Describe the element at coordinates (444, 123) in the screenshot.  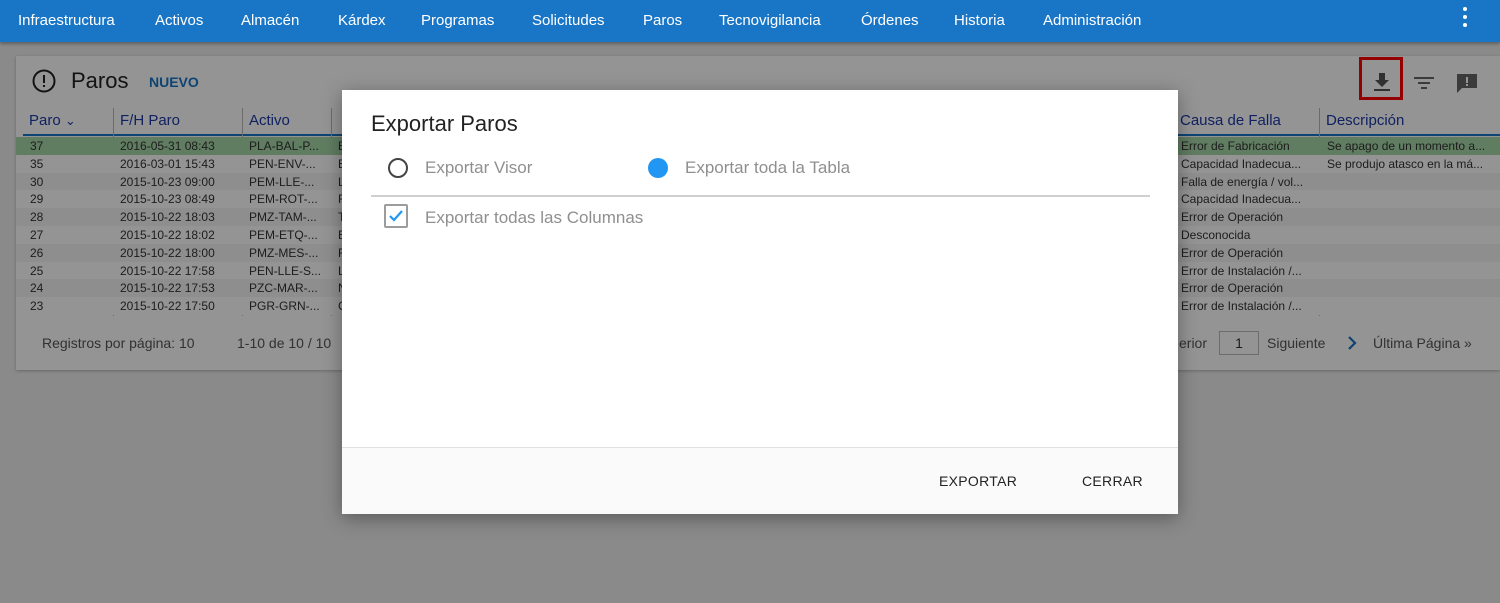
I see `dialog-title: Exportar Paros` at that location.